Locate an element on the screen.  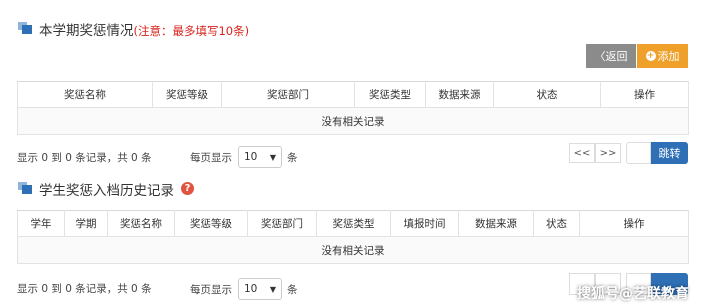
help-icon: ? is located at coordinates (187, 188).